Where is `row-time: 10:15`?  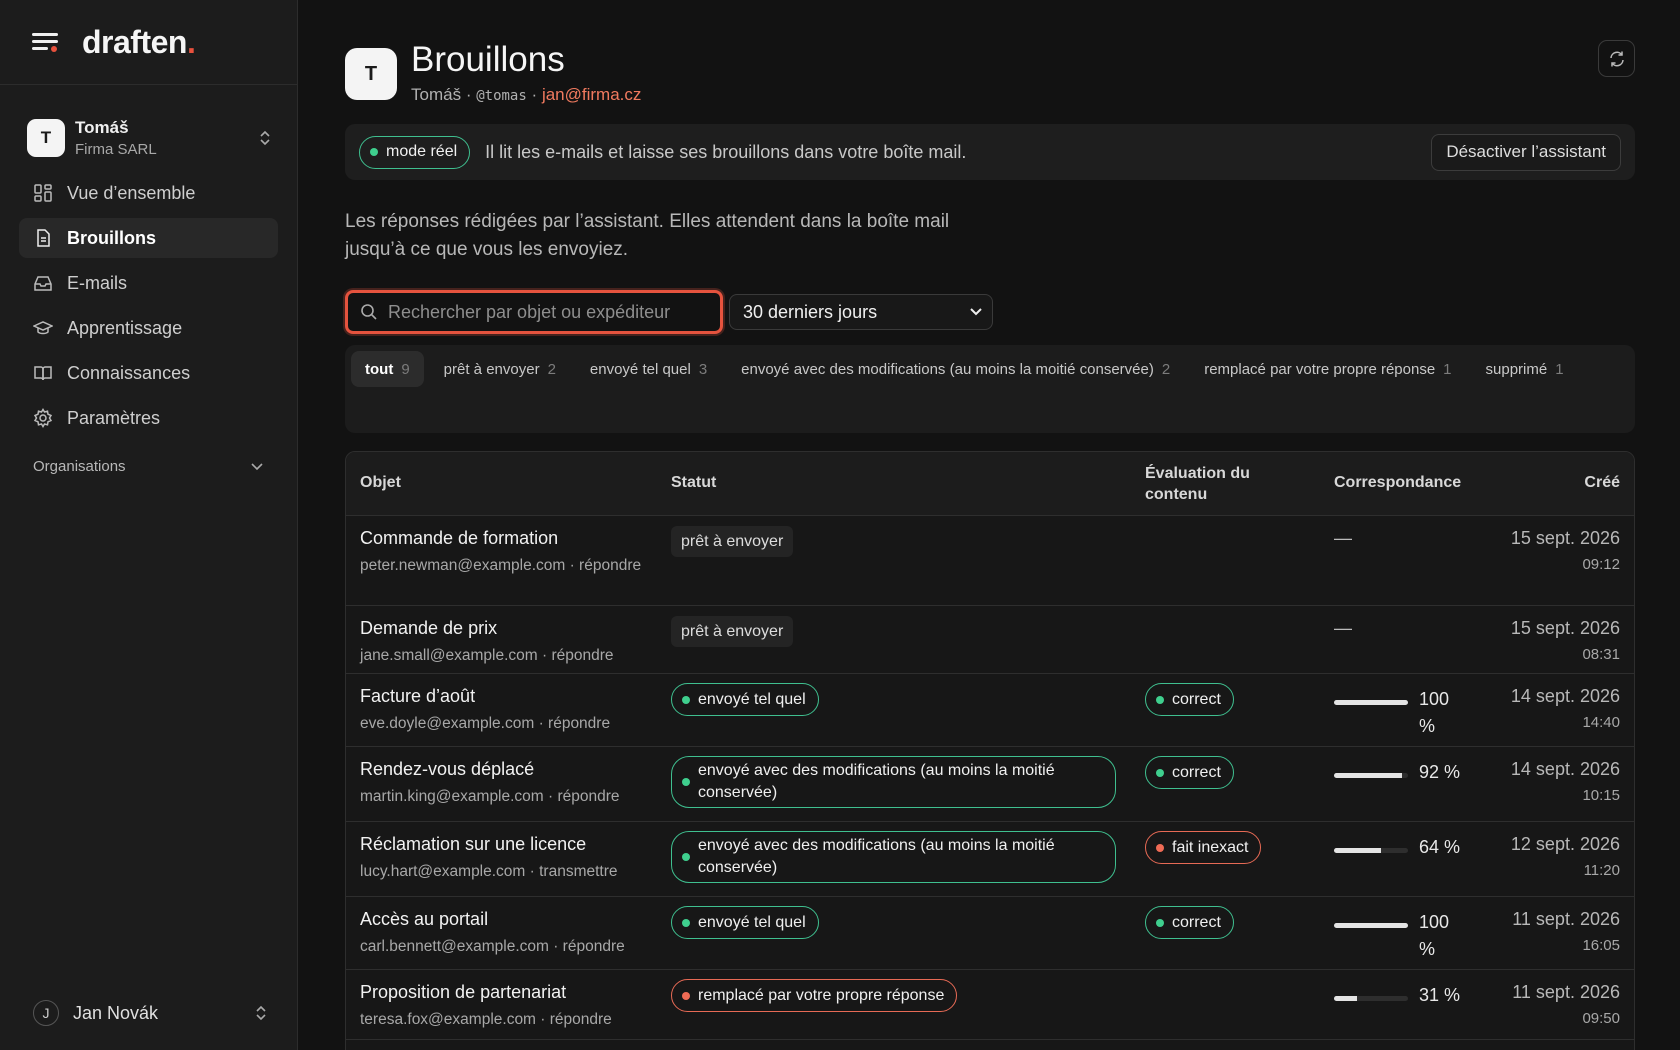
row-time: 10:15 is located at coordinates (1601, 795).